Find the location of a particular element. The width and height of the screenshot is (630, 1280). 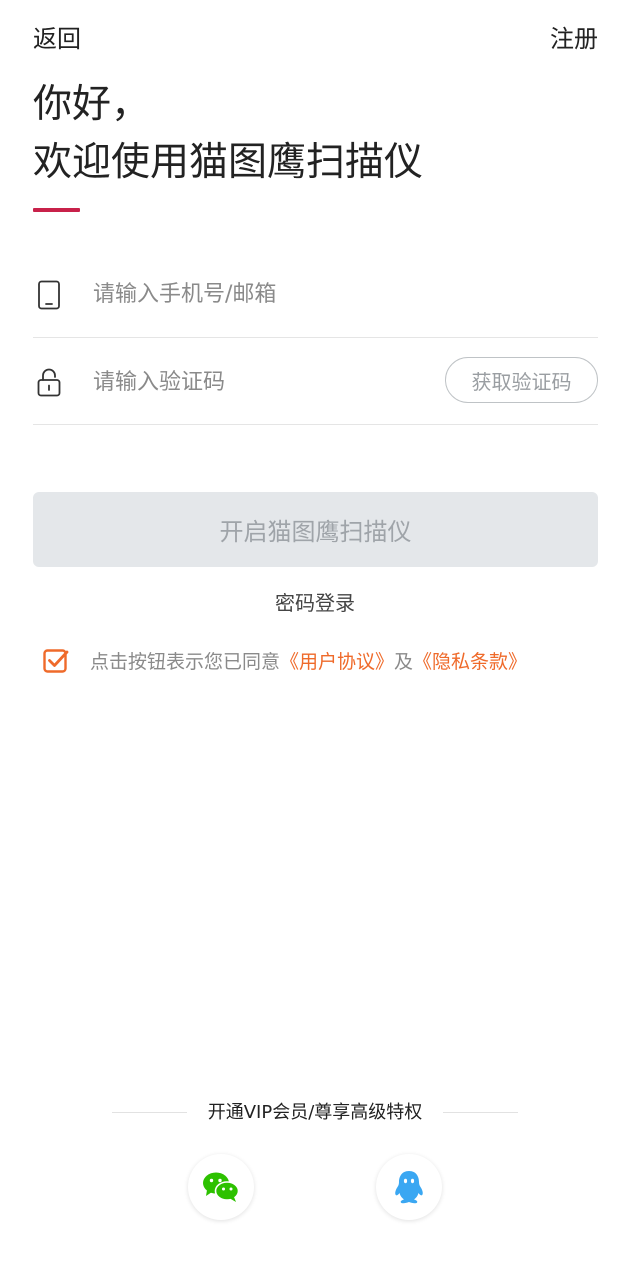

password-login-row: 密码登录 is located at coordinates (315, 603).